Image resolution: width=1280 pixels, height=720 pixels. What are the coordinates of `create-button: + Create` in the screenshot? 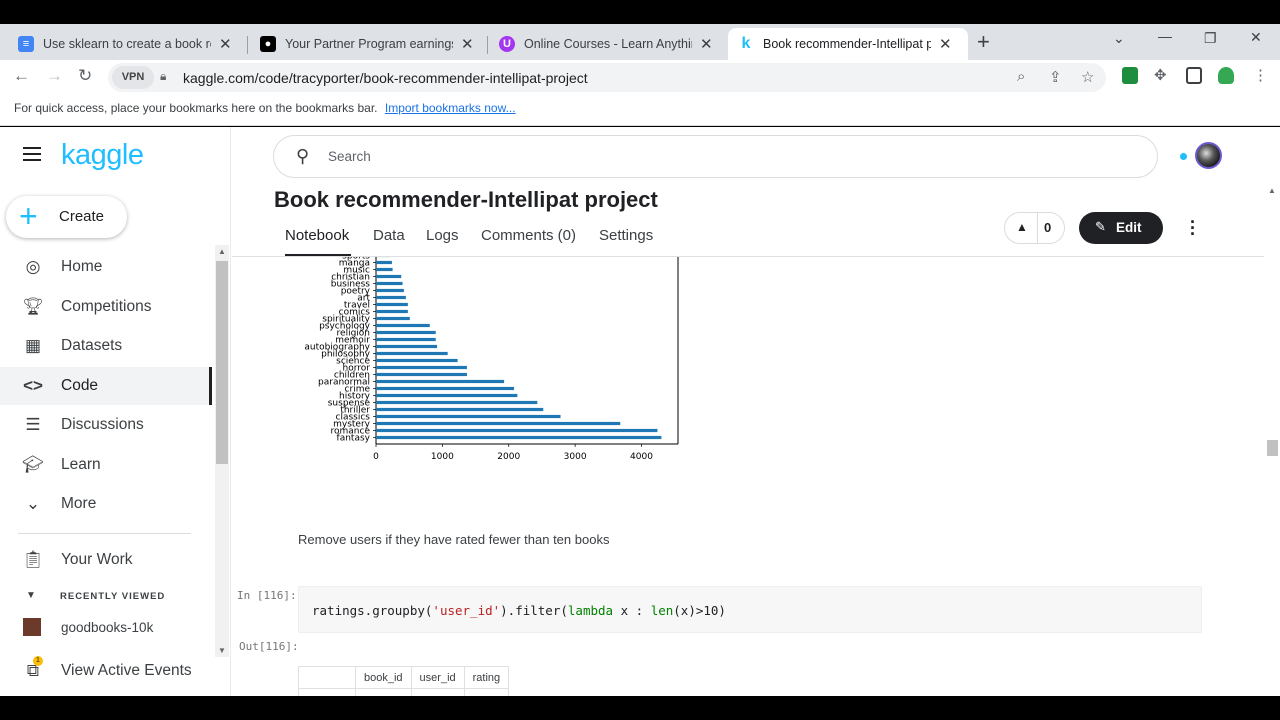 It's located at (66, 217).